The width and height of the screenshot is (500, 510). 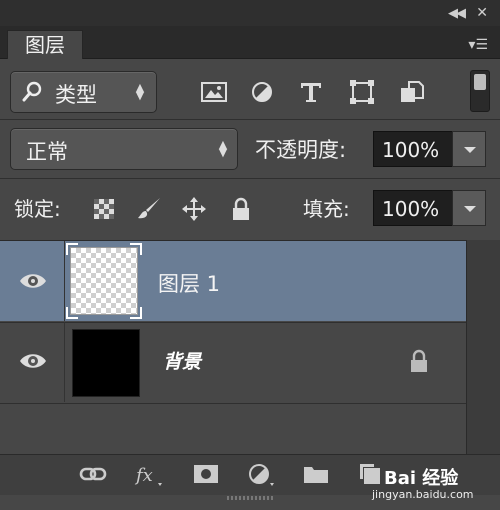 I want to click on lock-icon, so click(x=419, y=360).